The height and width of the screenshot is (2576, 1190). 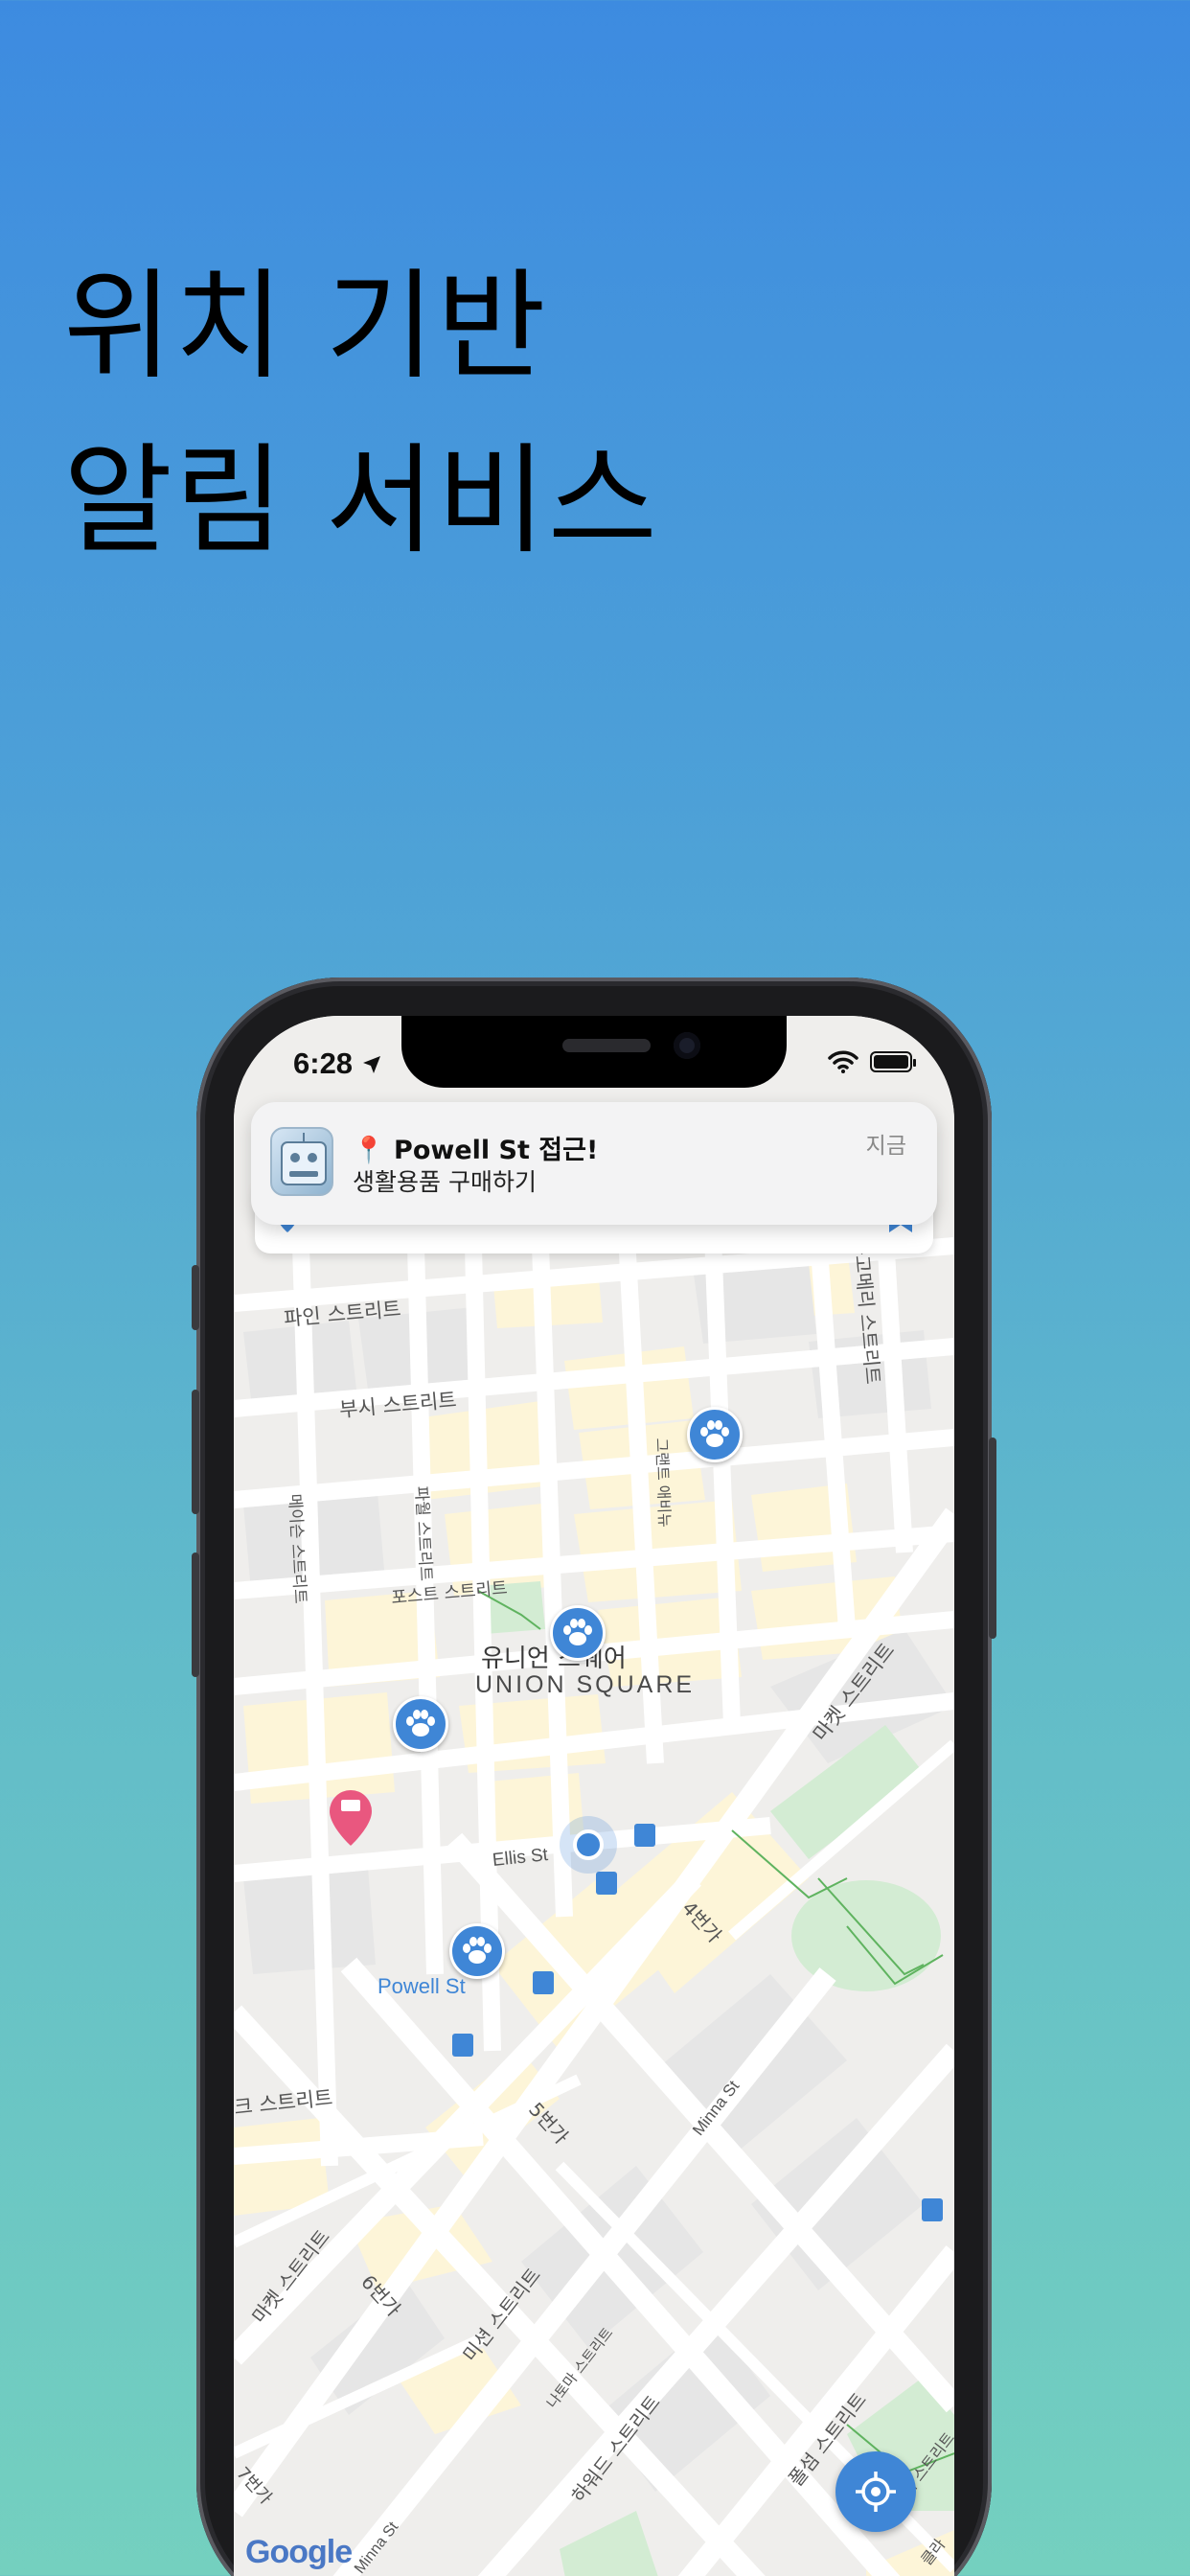 I want to click on battery-icon, so click(x=893, y=1061).